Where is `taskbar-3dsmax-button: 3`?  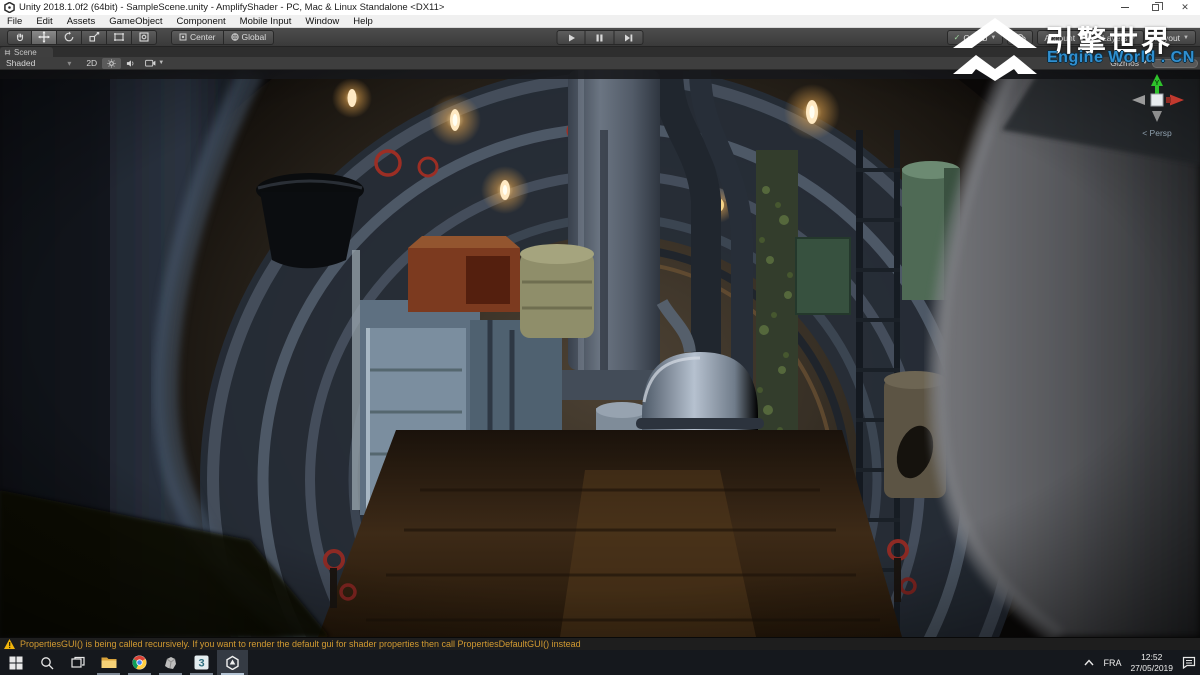 taskbar-3dsmax-button: 3 is located at coordinates (201, 662).